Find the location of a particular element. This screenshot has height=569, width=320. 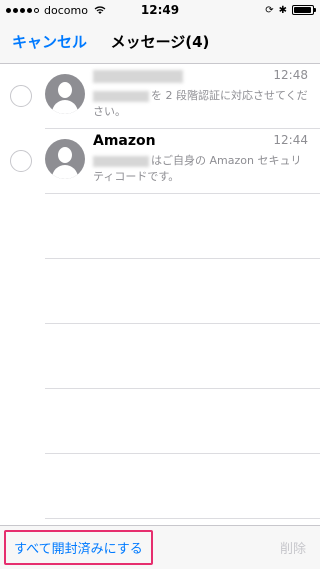

nav-bar: キャンセル メッセージ(4) is located at coordinates (160, 42).